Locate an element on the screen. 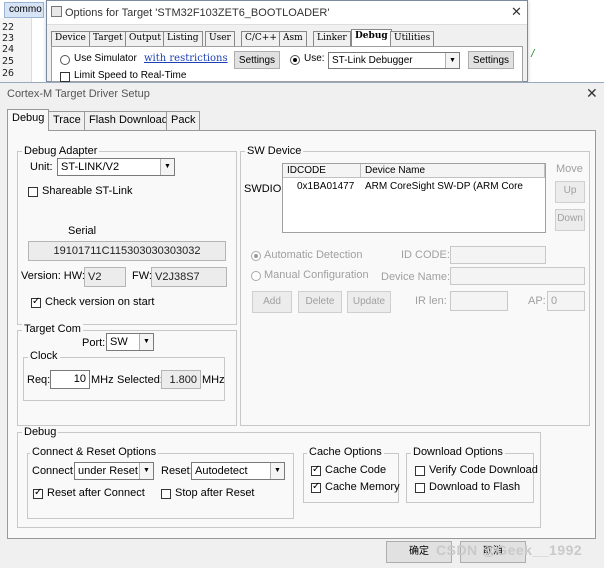 Image resolution: width=604 pixels, height=568 pixels. line-number: 26 is located at coordinates (8, 73).